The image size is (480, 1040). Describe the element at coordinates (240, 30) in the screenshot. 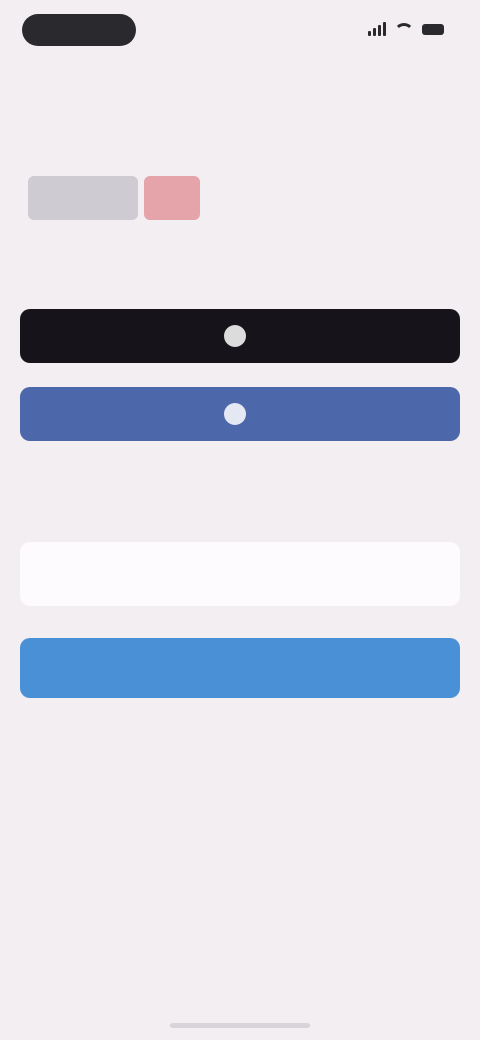

I see `status-bar` at that location.